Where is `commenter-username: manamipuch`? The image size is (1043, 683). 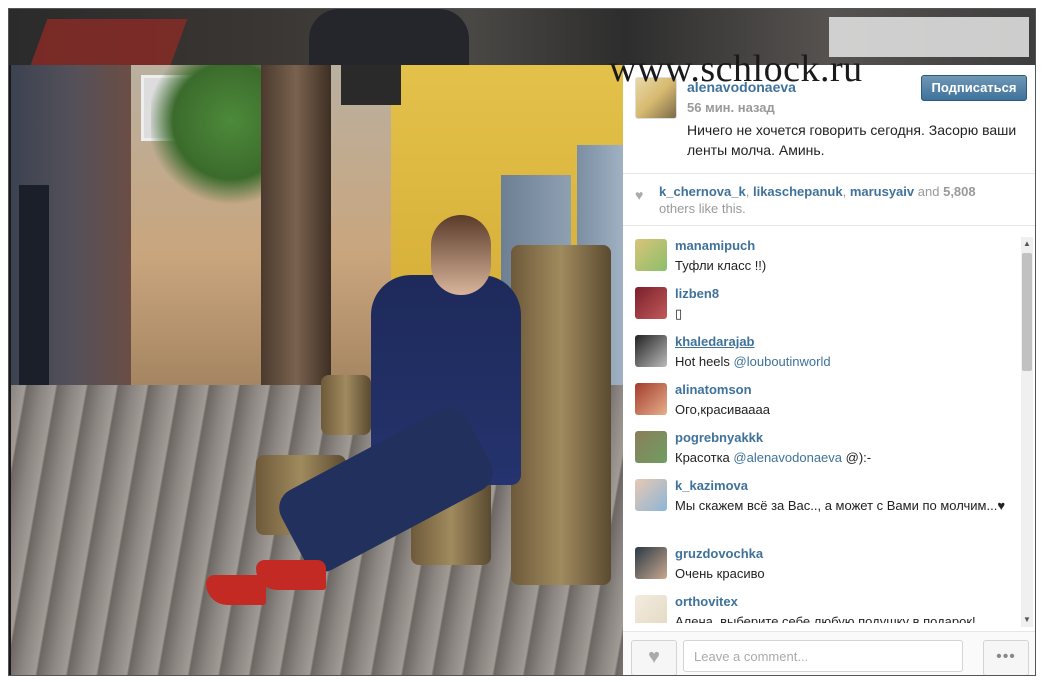 commenter-username: manamipuch is located at coordinates (715, 245).